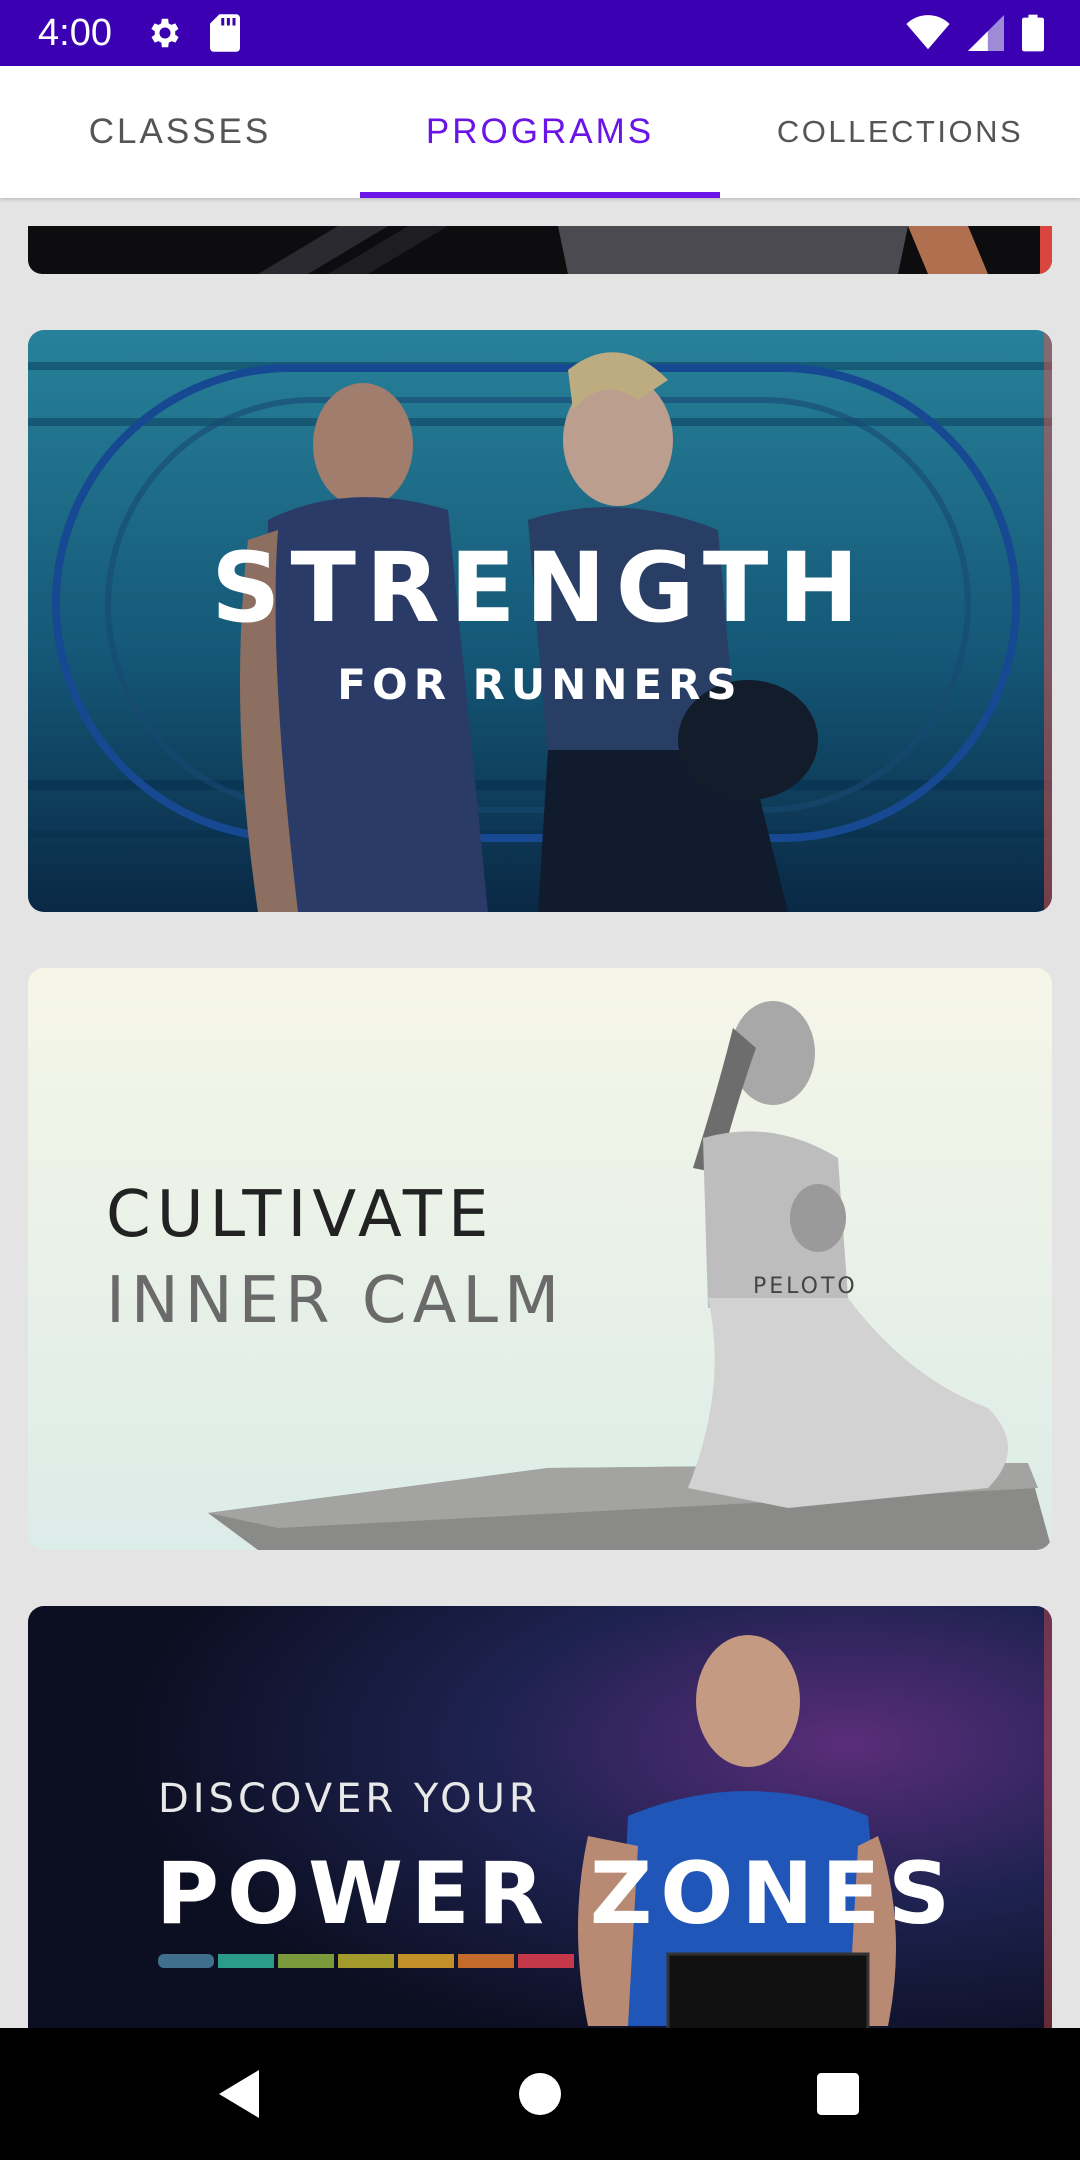 This screenshot has height=2160, width=1080. What do you see at coordinates (336, 1301) in the screenshot?
I see `program-subtitle: INNER CALM` at bounding box center [336, 1301].